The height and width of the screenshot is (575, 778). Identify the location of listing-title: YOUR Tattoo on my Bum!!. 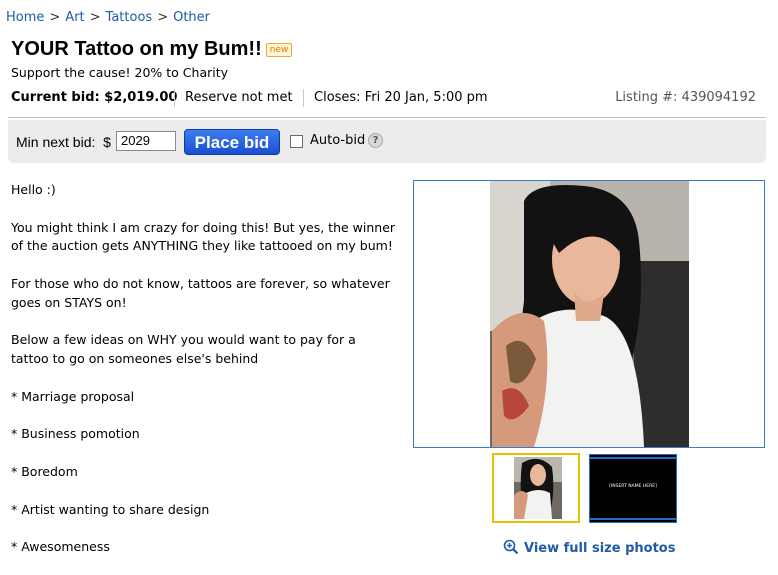
(136, 49).